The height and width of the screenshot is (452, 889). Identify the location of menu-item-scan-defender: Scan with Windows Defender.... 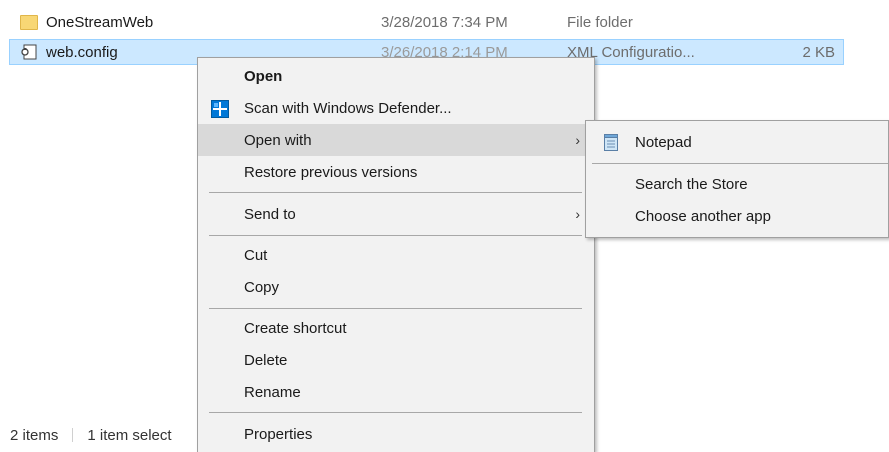
(396, 108).